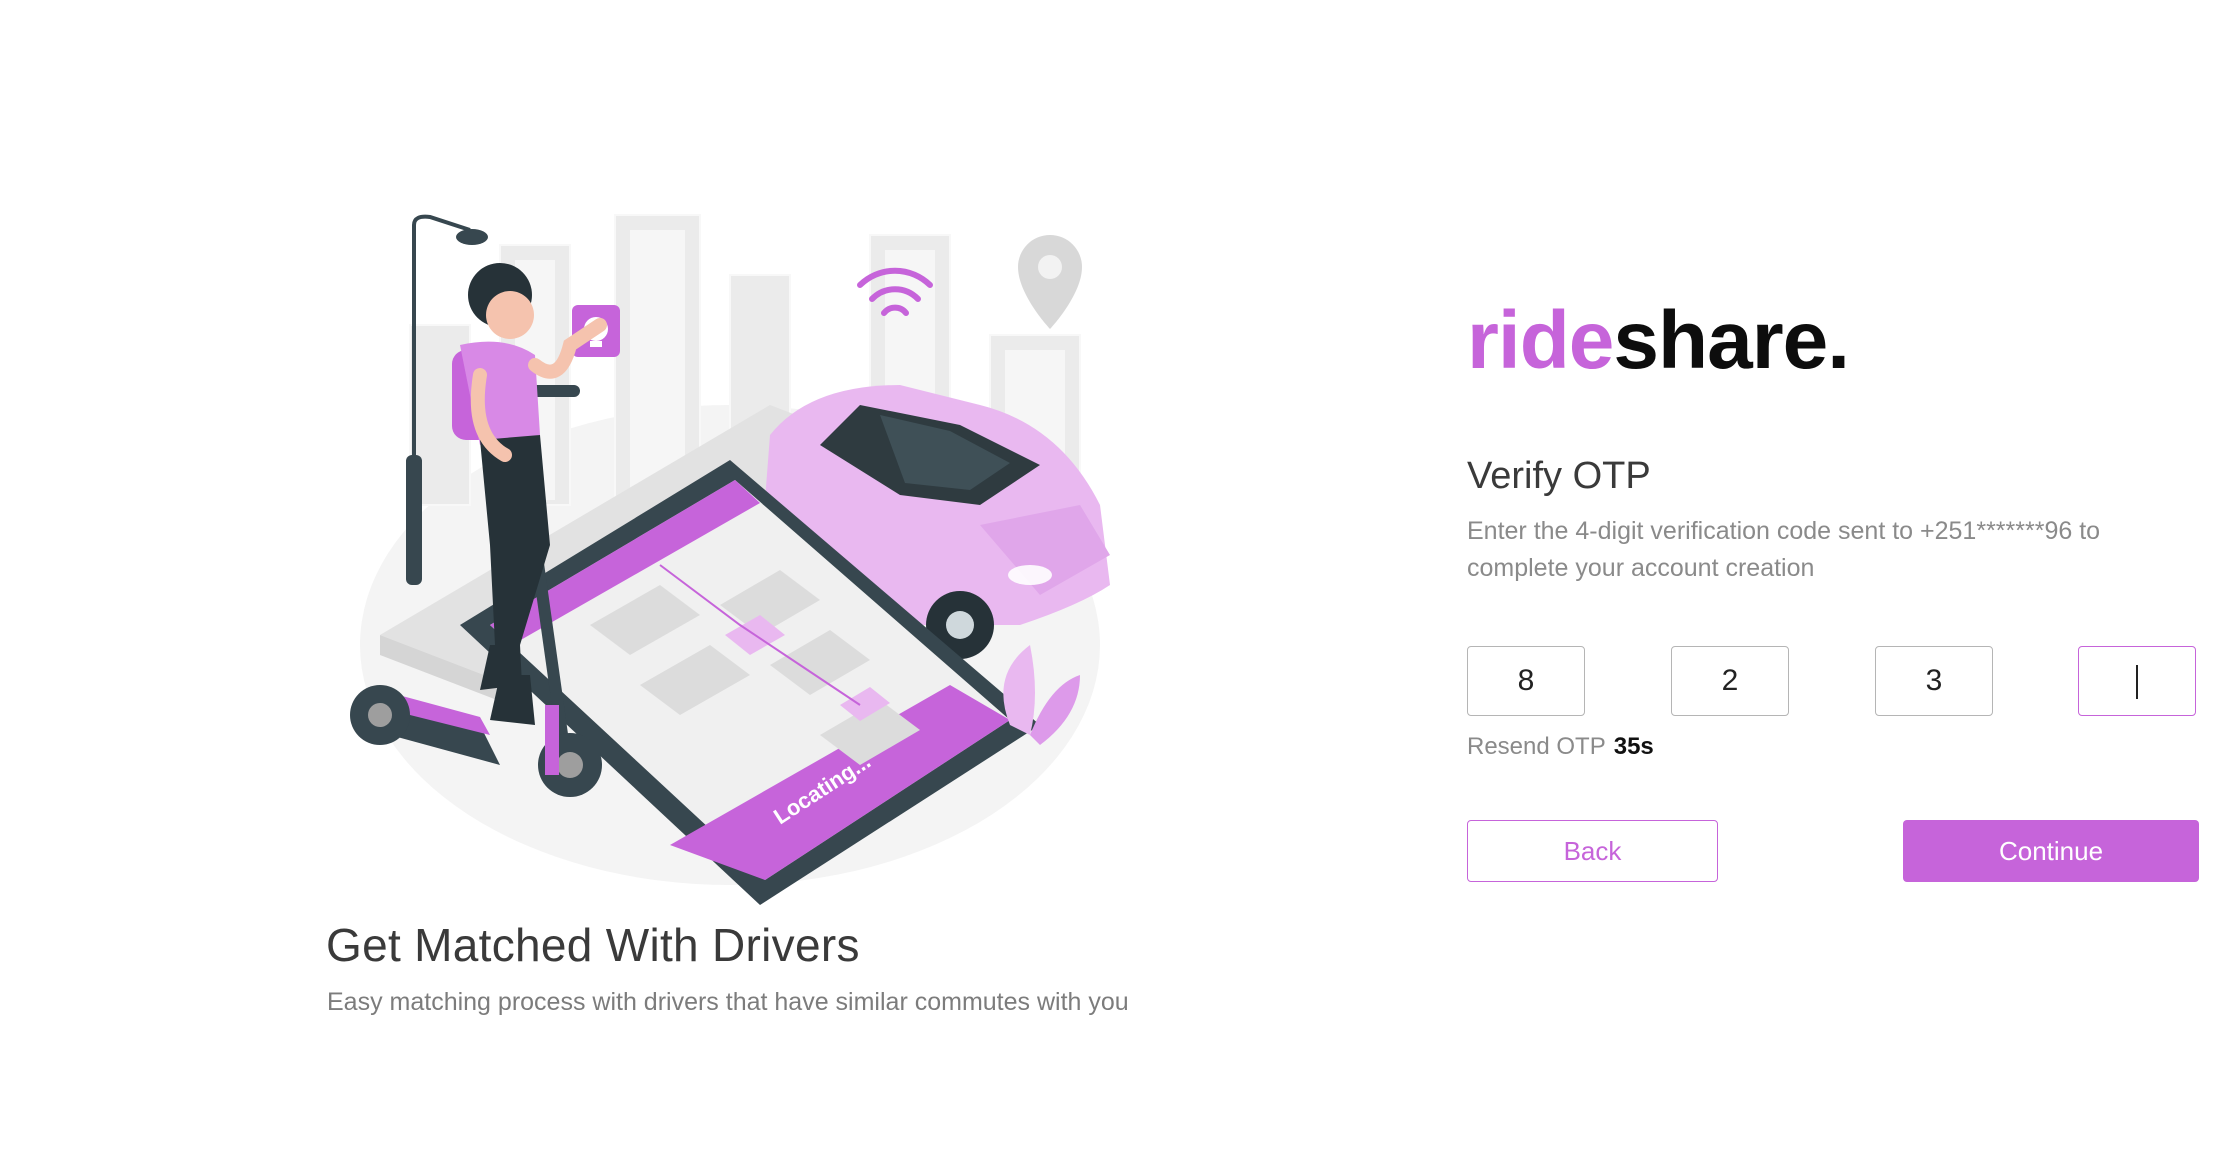 Image resolution: width=2228 pixels, height=1163 pixels. What do you see at coordinates (1633, 746) in the screenshot?
I see `resend-otp-timer: 35s` at bounding box center [1633, 746].